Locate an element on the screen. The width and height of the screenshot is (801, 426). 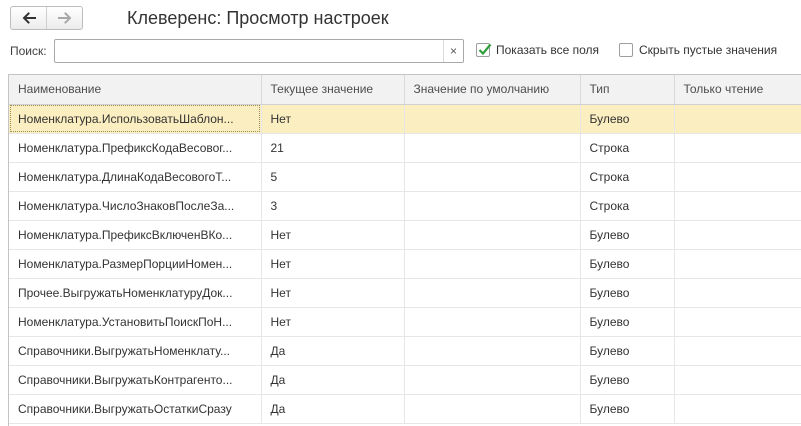
arrow-left-icon is located at coordinates (29, 18).